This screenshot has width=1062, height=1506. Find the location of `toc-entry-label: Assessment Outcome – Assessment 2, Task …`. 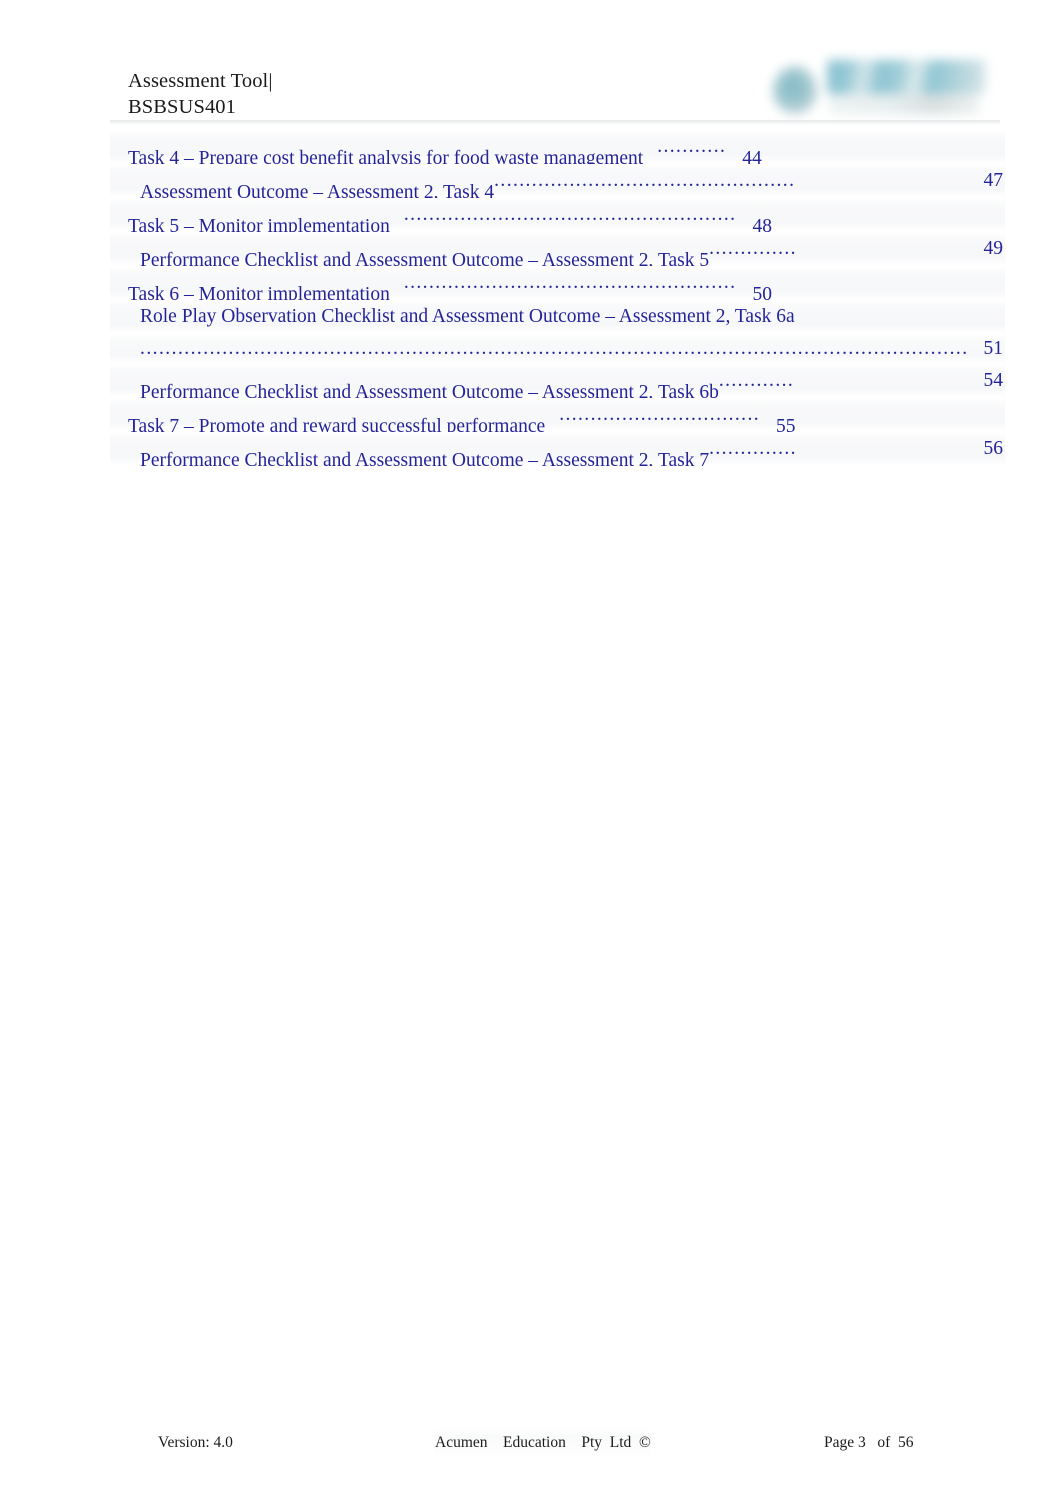

toc-entry-label: Assessment Outcome – Assessment 2, Task … is located at coordinates (317, 190).